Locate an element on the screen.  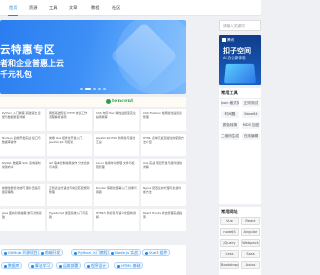
promo-subtitle: AI 办公新体验 is located at coordinates (234, 58).